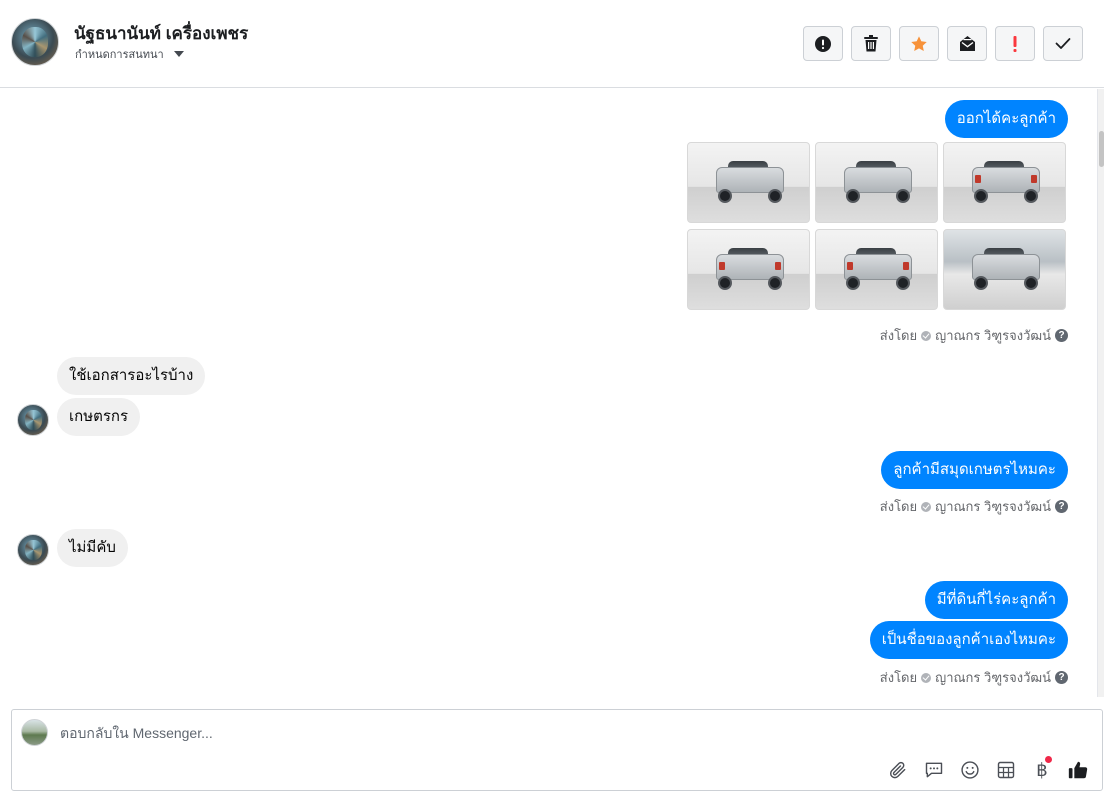 The height and width of the screenshot is (803, 1104). What do you see at coordinates (1101, 149) in the screenshot?
I see `scrollbar-thumb` at bounding box center [1101, 149].